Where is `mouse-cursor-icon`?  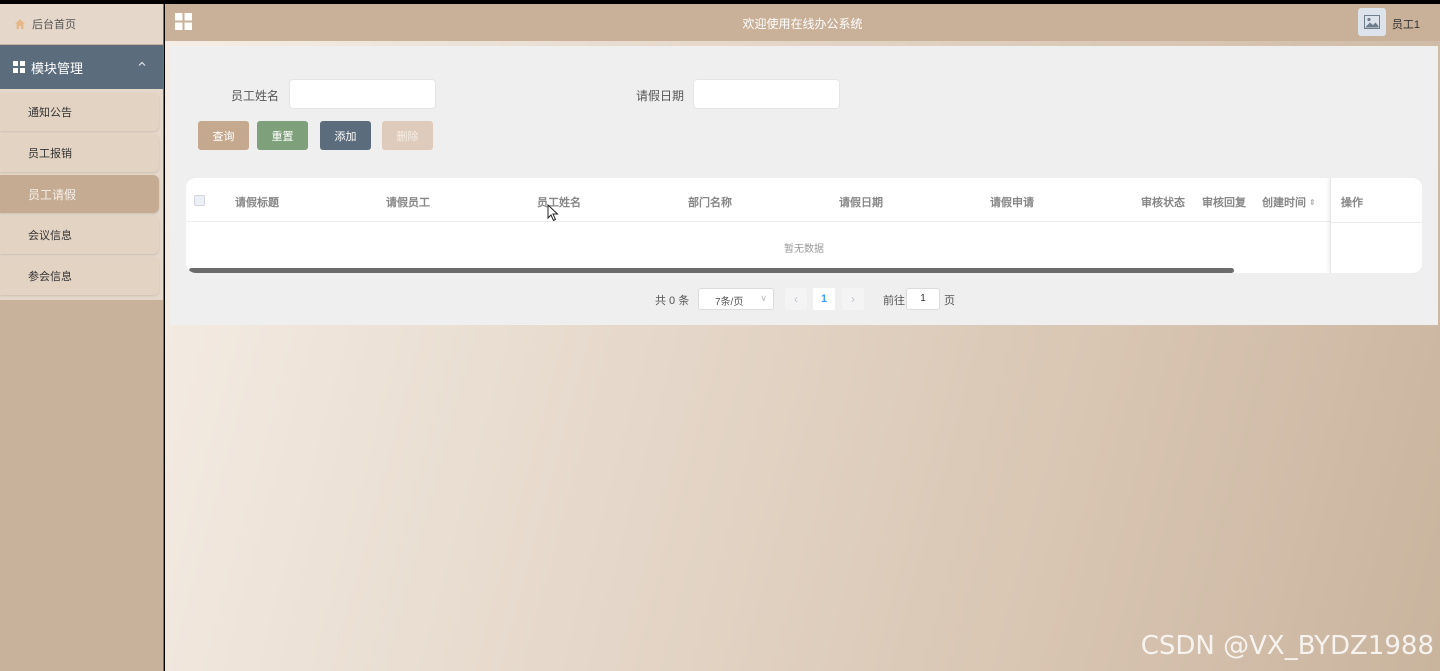 mouse-cursor-icon is located at coordinates (553, 213).